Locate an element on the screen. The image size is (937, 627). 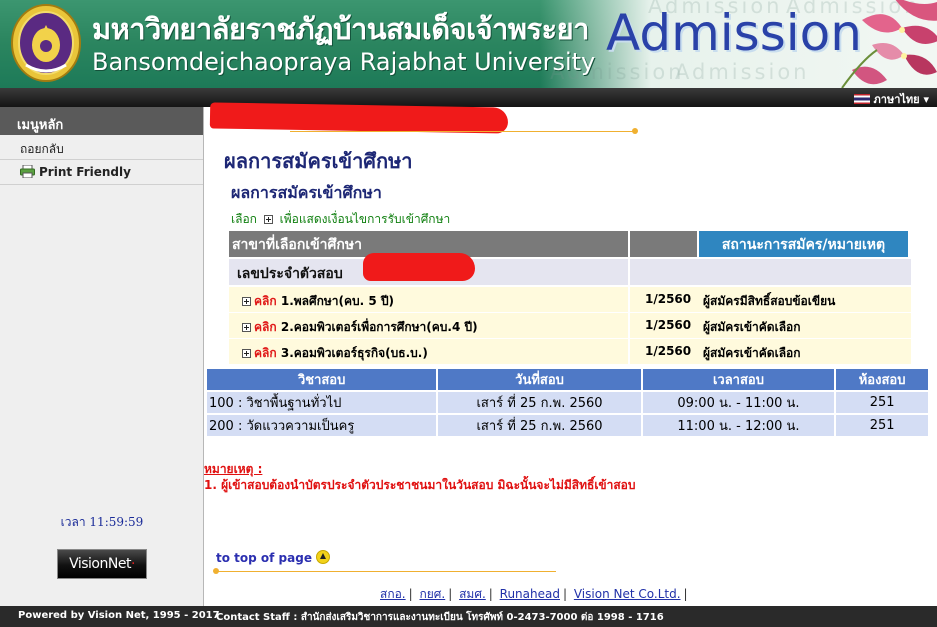
choice-major-name: 1.พลศึกษา(คบ. 5 ปี) is located at coordinates (337, 301).